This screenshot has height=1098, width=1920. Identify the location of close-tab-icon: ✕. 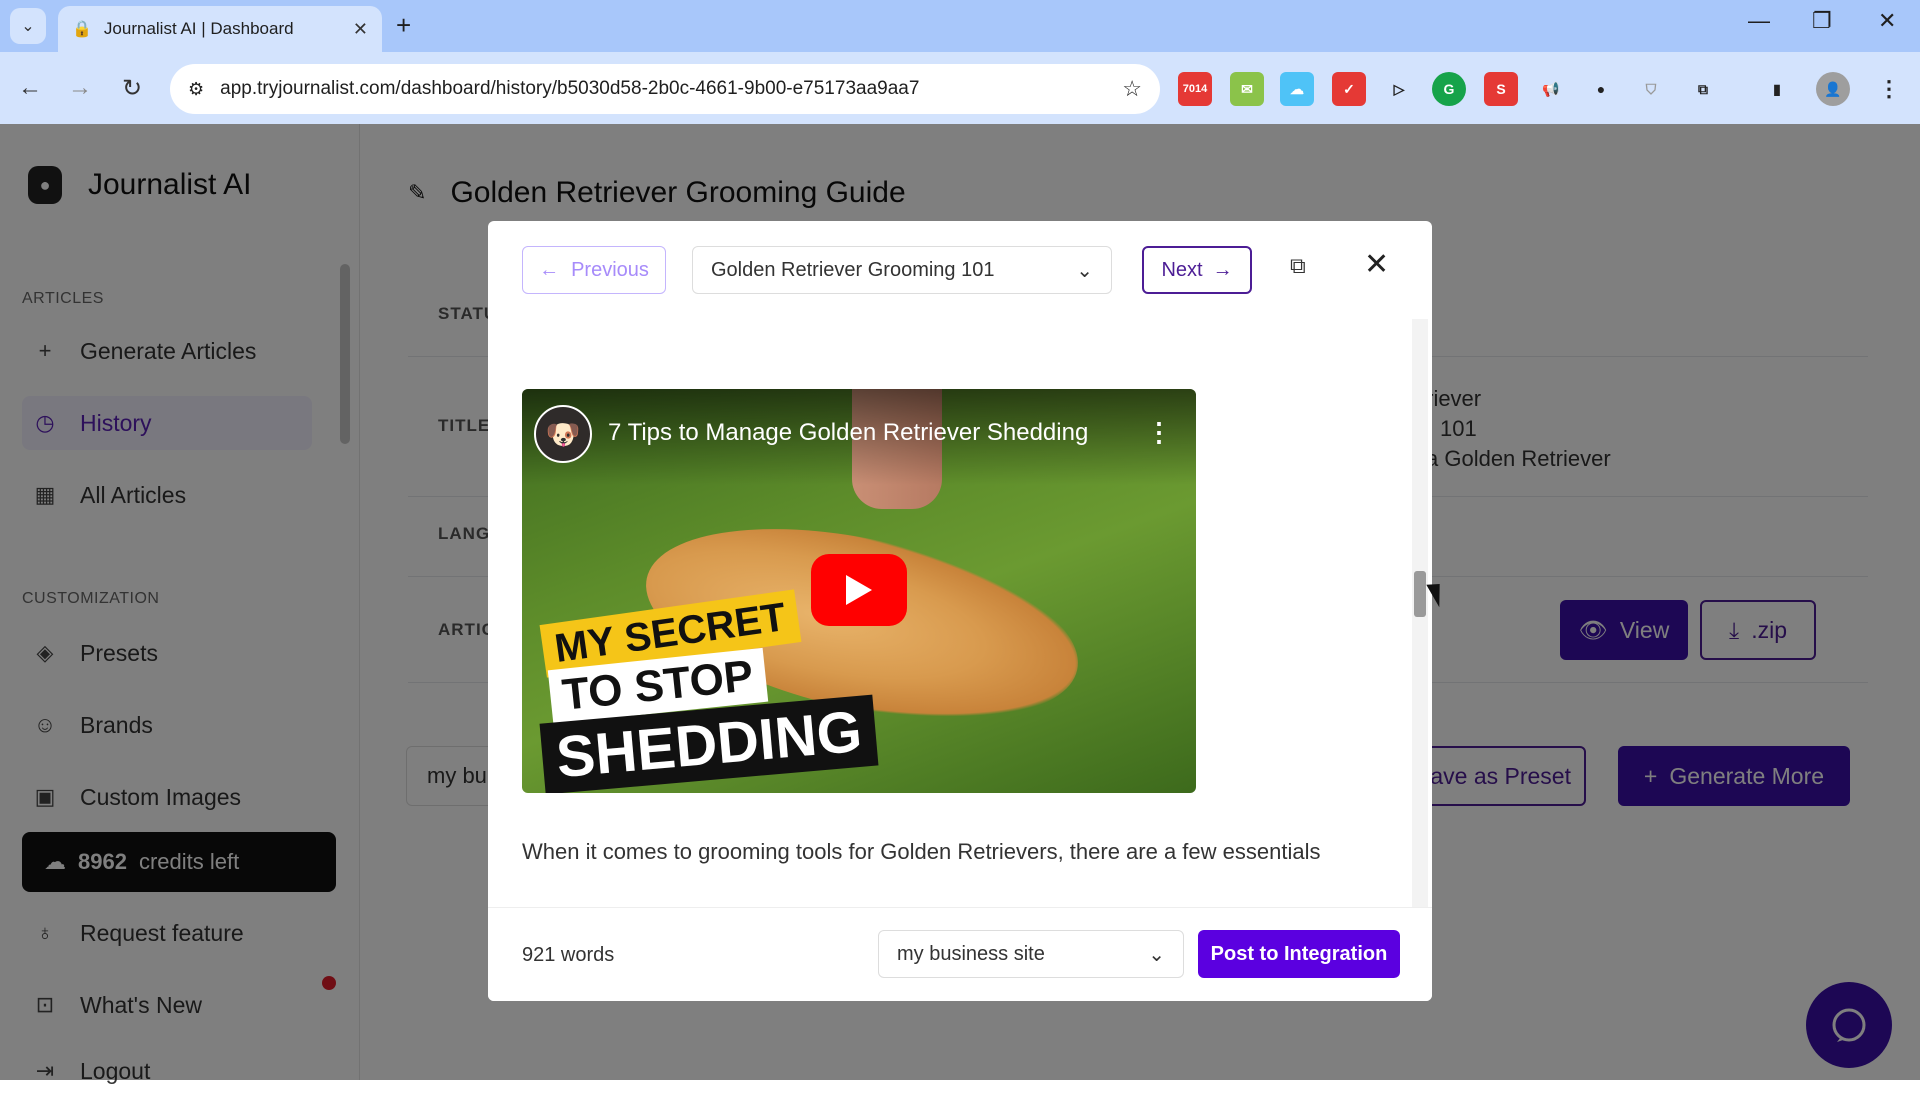
(360, 29).